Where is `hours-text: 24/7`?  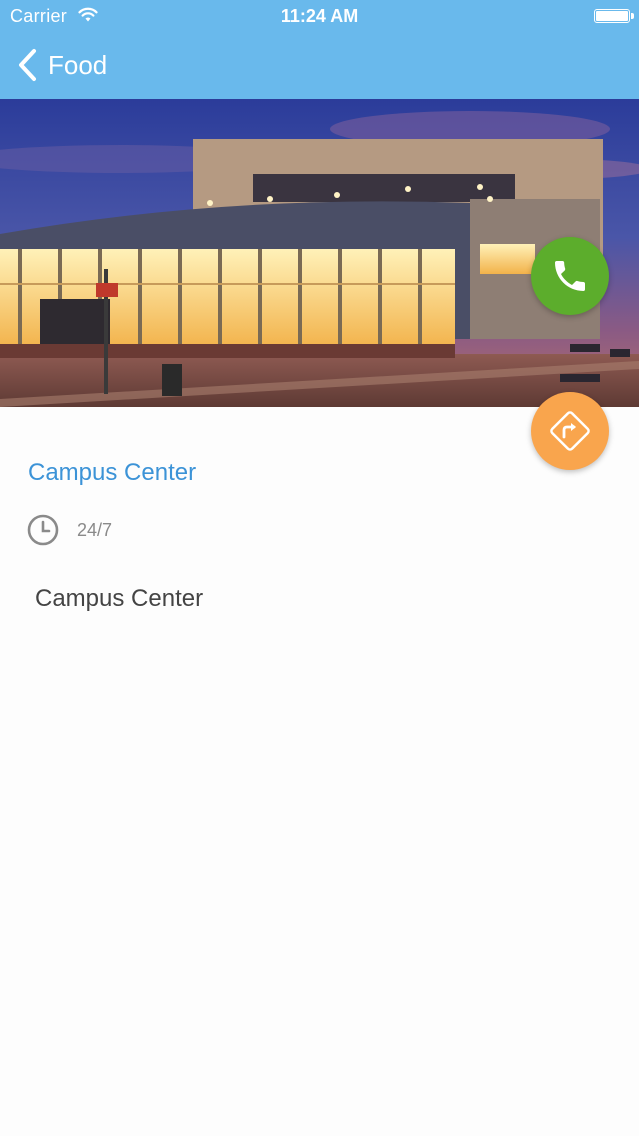
hours-text: 24/7 is located at coordinates (95, 529).